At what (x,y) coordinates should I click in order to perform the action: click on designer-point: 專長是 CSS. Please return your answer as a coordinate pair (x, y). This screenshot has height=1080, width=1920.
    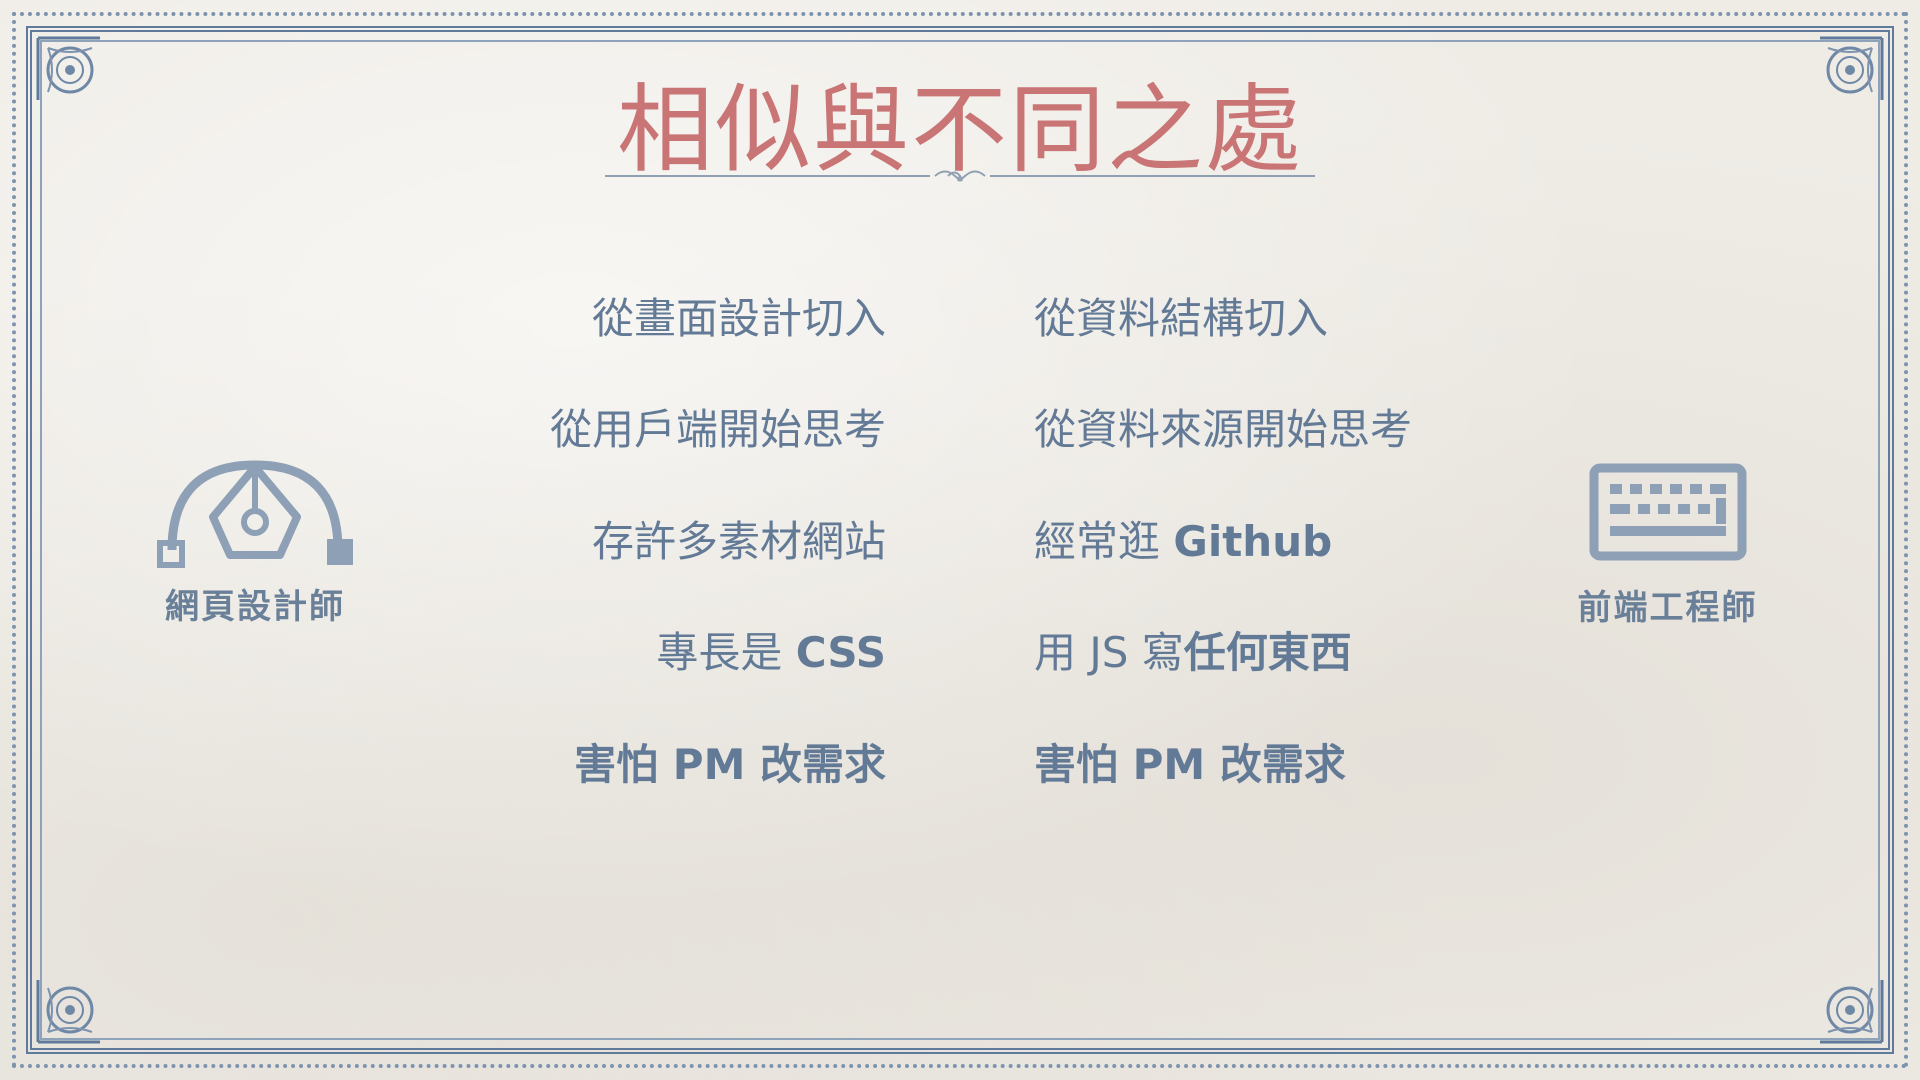
    Looking at the image, I should click on (771, 652).